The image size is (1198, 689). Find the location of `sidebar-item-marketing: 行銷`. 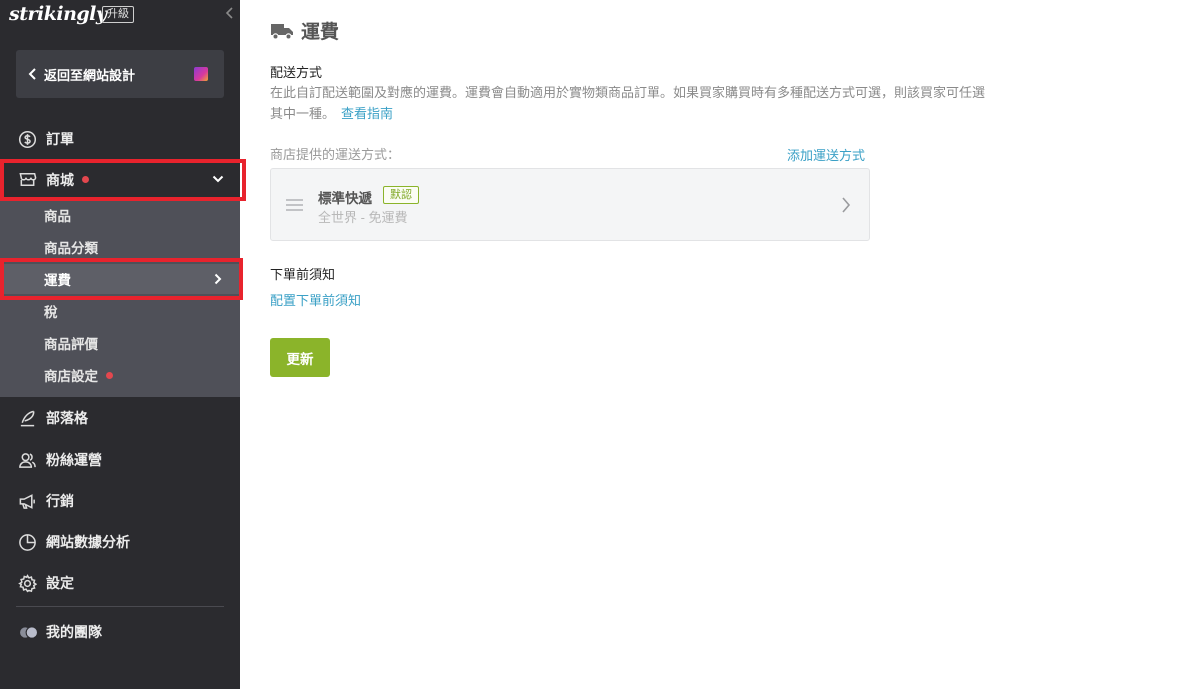

sidebar-item-marketing: 行銷 is located at coordinates (120, 501).